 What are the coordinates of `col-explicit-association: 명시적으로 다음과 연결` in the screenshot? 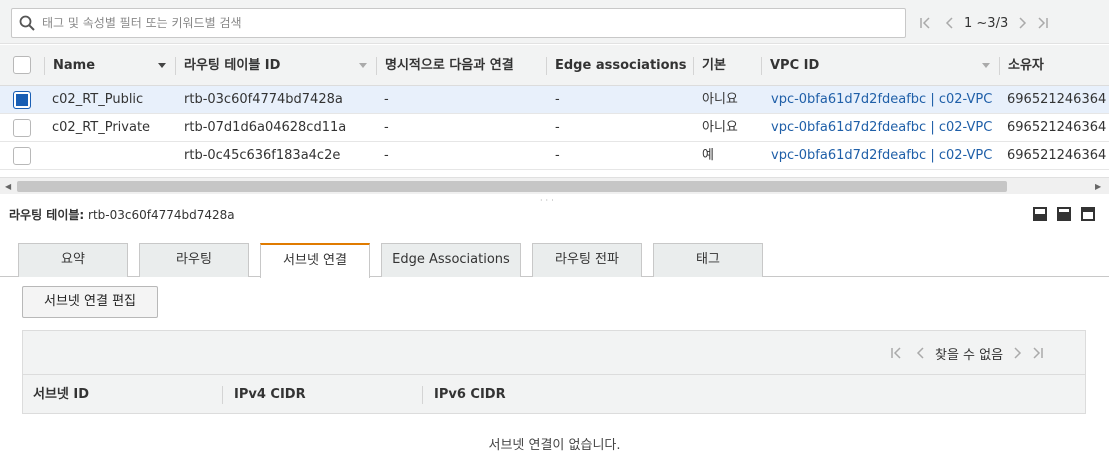 It's located at (445, 65).